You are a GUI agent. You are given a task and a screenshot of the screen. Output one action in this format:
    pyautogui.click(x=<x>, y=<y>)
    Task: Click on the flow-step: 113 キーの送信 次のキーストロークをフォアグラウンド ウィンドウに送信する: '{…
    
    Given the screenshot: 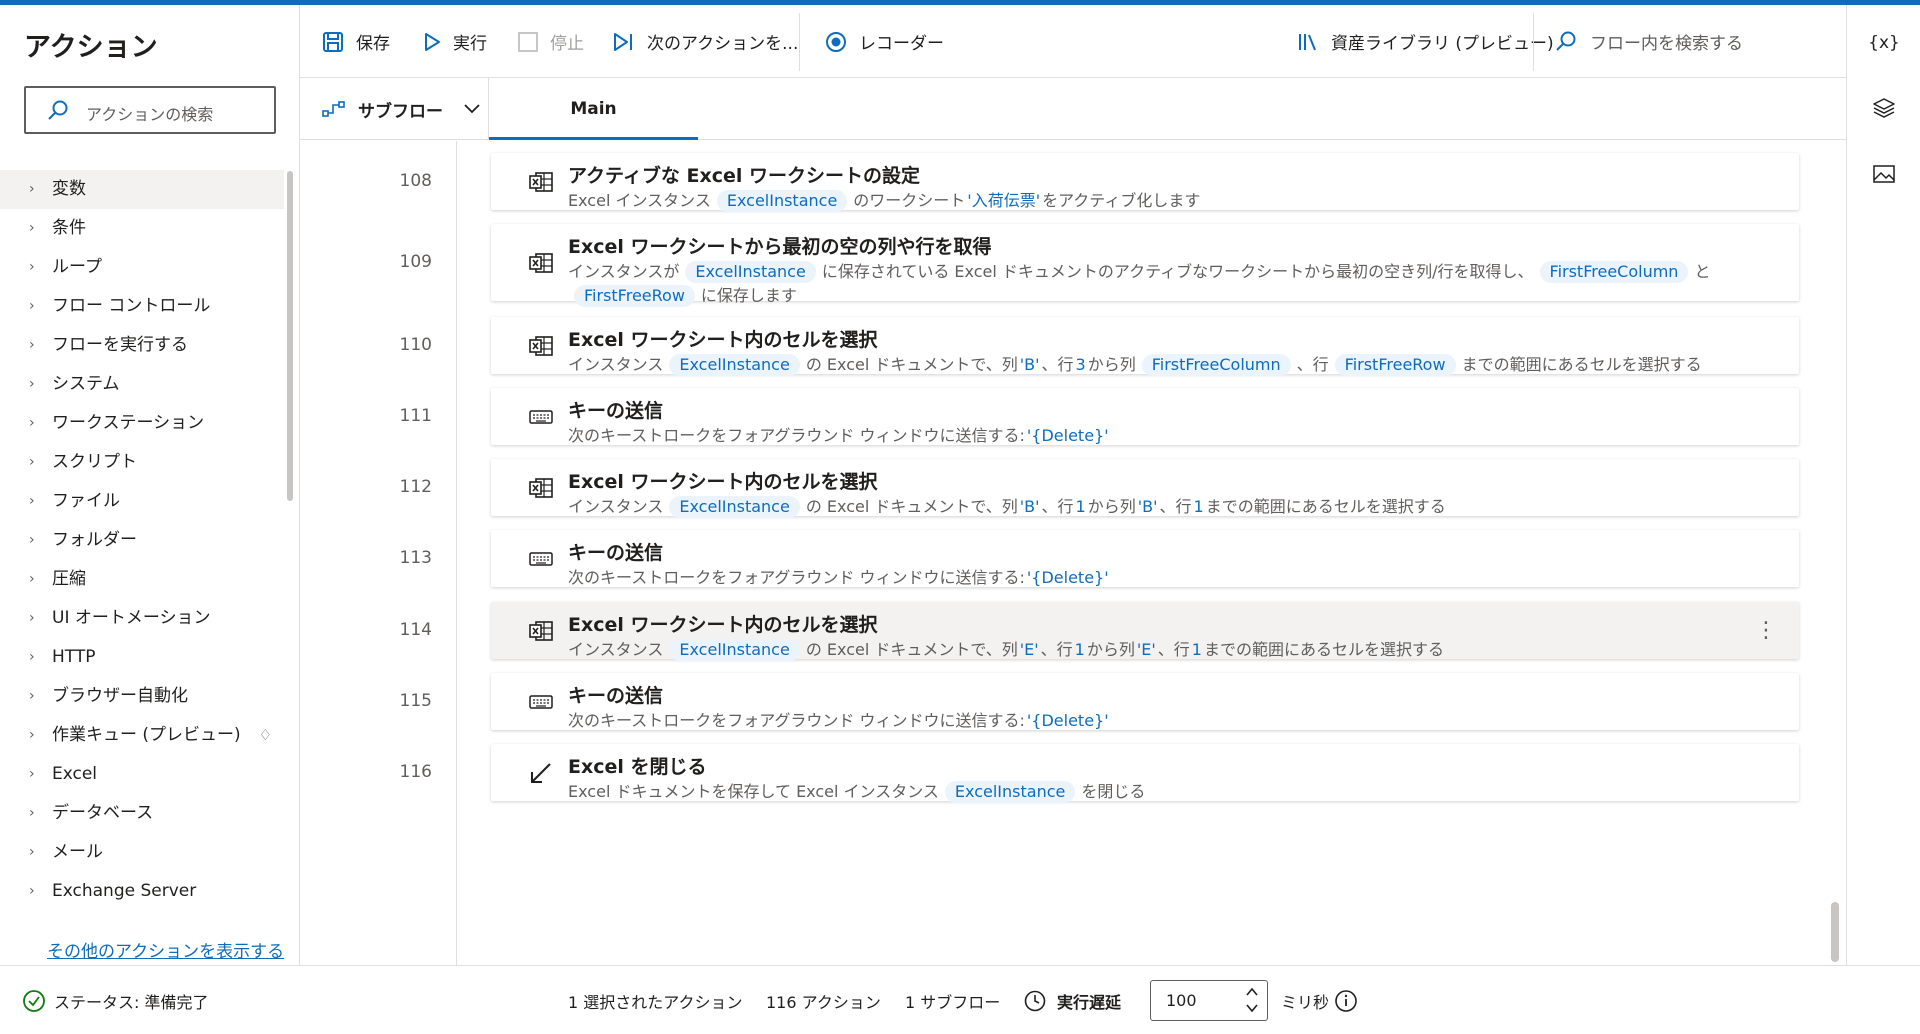 What is the action you would take?
    pyautogui.click(x=1050, y=558)
    